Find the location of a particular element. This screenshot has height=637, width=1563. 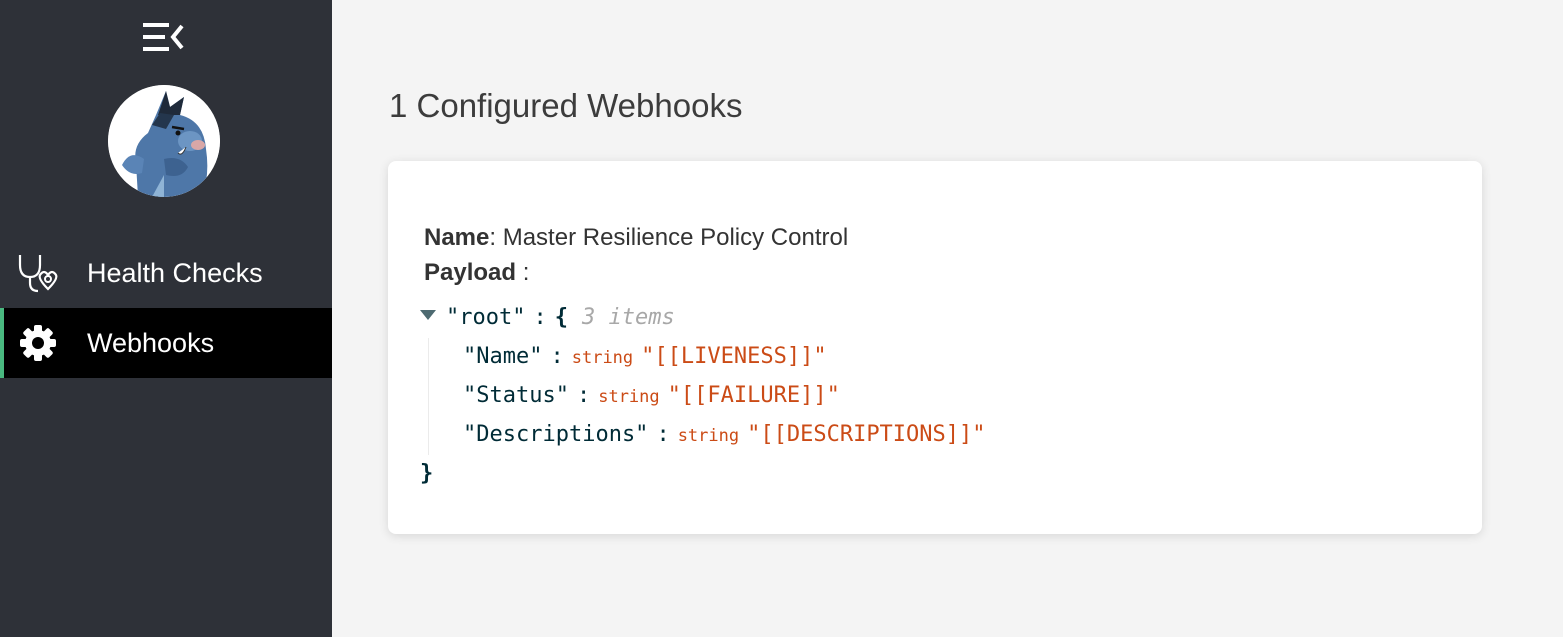

json-entry: "Status": string "[[FAILURE]]" is located at coordinates (651, 395).